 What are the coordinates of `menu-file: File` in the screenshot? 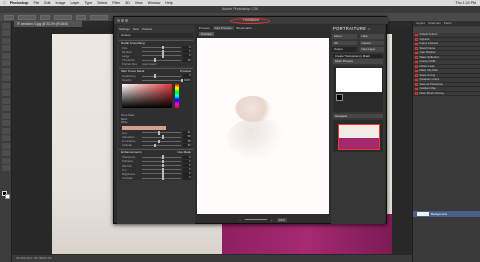 It's located at (36, 3).